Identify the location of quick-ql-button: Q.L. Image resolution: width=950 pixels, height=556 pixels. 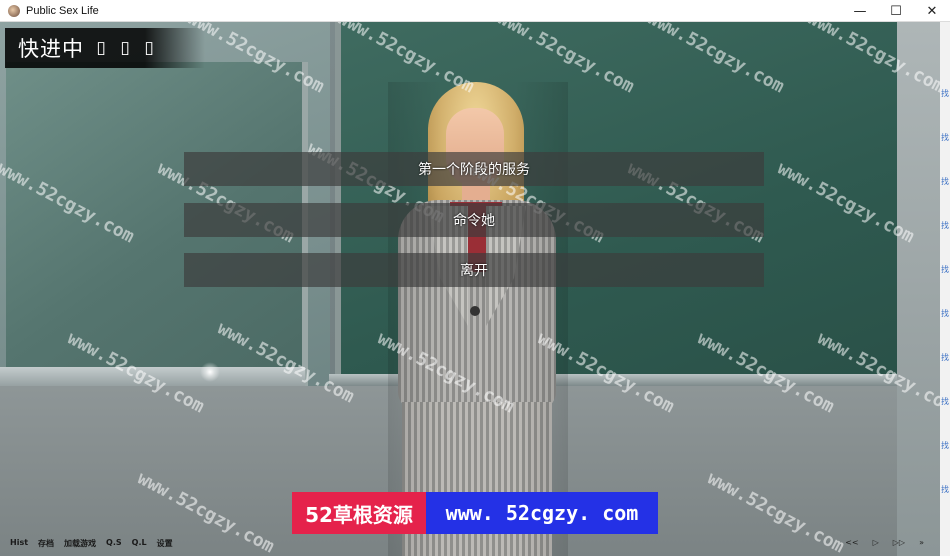
(139, 543).